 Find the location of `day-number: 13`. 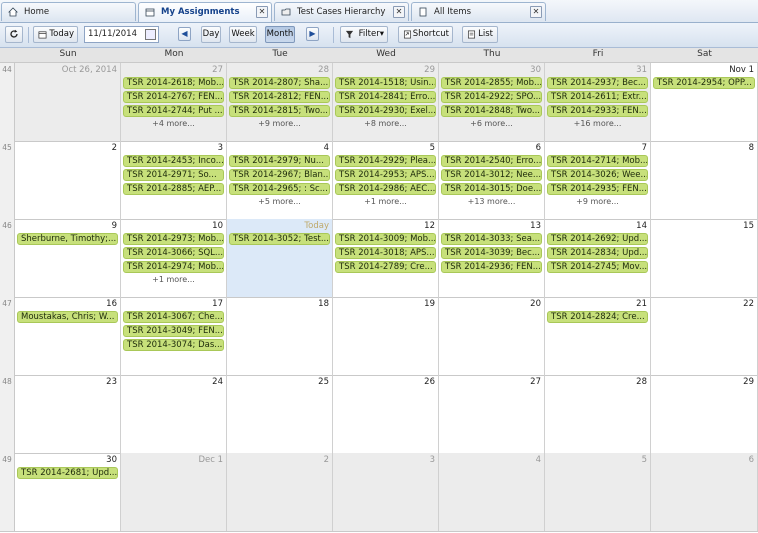

day-number: 13 is located at coordinates (535, 226).